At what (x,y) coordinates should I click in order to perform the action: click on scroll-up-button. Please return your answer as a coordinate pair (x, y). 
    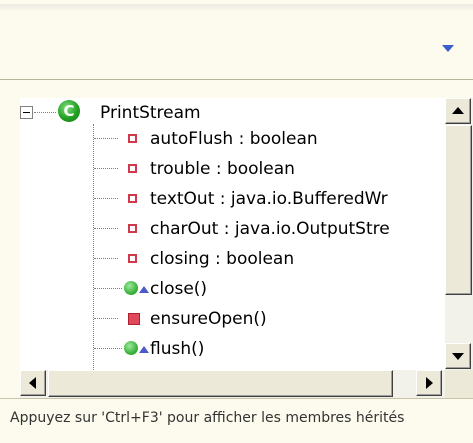
    Looking at the image, I should click on (458, 111).